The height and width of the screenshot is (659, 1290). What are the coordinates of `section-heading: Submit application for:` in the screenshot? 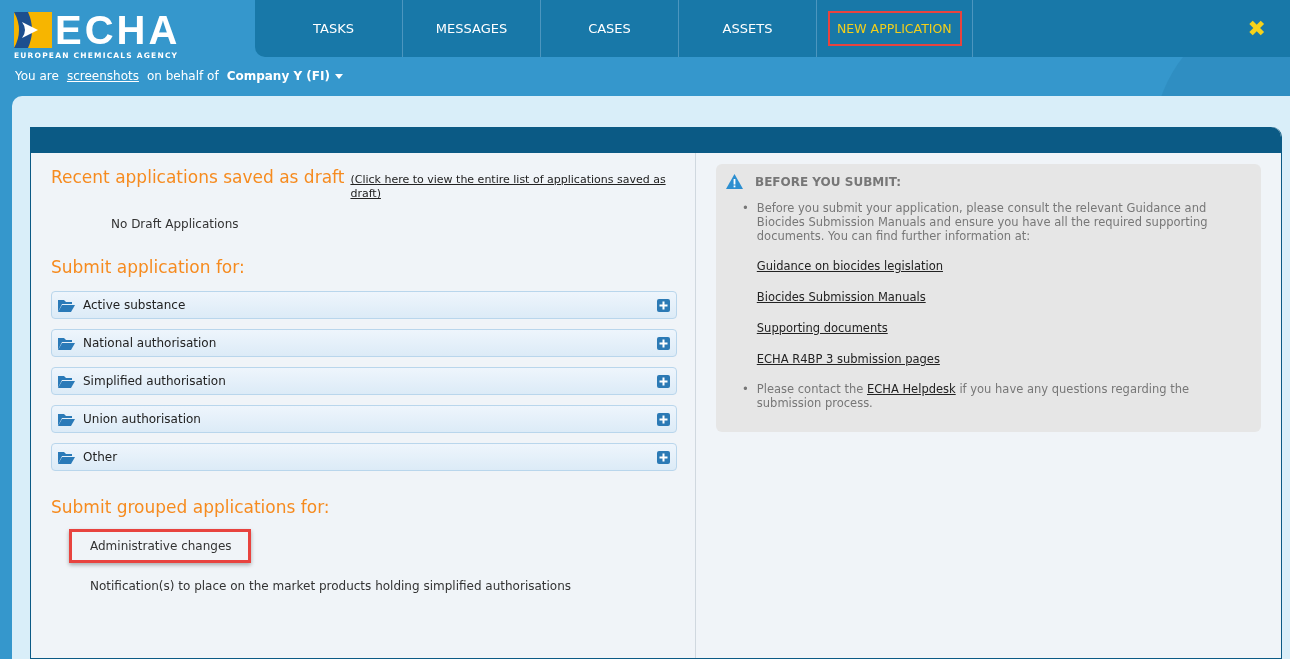 It's located at (148, 267).